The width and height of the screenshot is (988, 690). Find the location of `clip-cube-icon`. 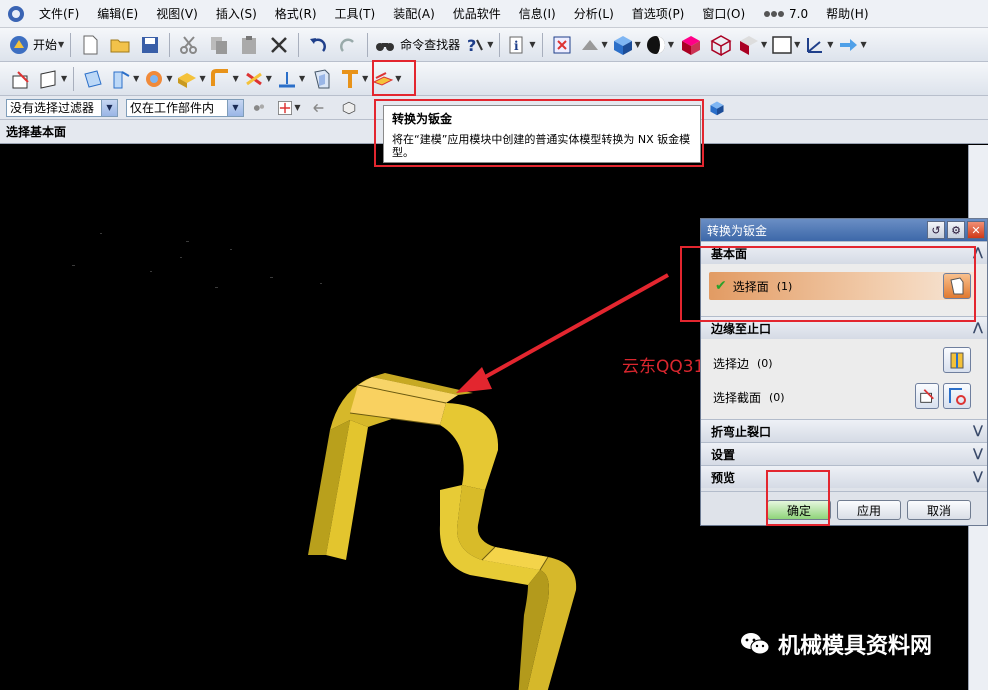

clip-cube-icon is located at coordinates (748, 45).